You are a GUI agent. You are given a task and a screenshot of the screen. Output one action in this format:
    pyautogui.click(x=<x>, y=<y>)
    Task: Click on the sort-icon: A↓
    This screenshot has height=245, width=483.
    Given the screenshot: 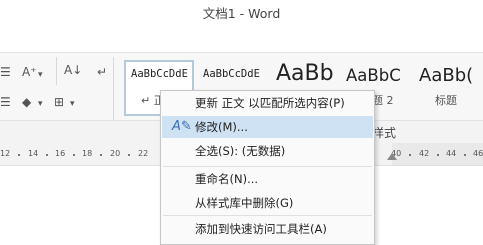 What is the action you would take?
    pyautogui.click(x=73, y=70)
    